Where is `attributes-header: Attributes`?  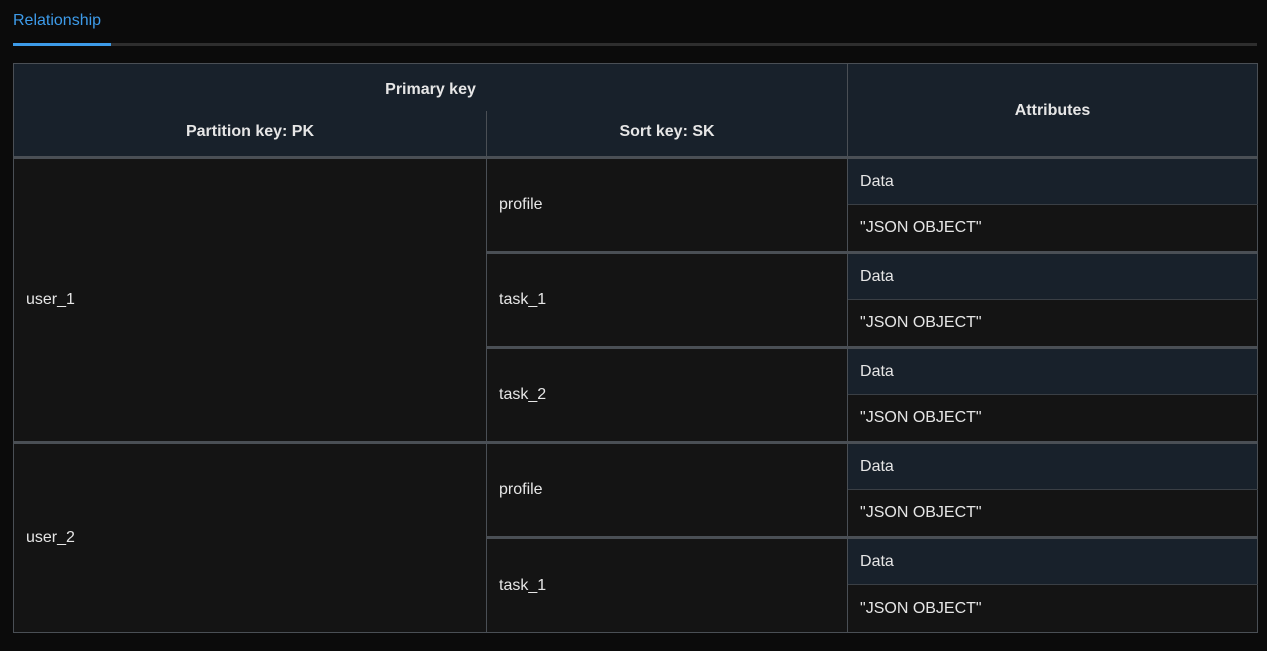
attributes-header: Attributes is located at coordinates (1053, 111).